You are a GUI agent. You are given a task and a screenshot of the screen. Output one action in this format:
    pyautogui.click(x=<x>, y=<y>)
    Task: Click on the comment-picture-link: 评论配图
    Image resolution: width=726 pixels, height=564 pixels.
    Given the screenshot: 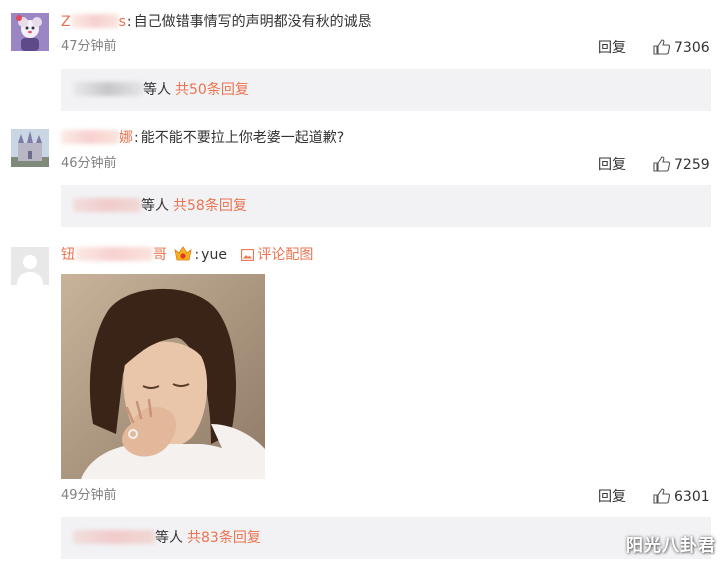 What is the action you would take?
    pyautogui.click(x=277, y=255)
    